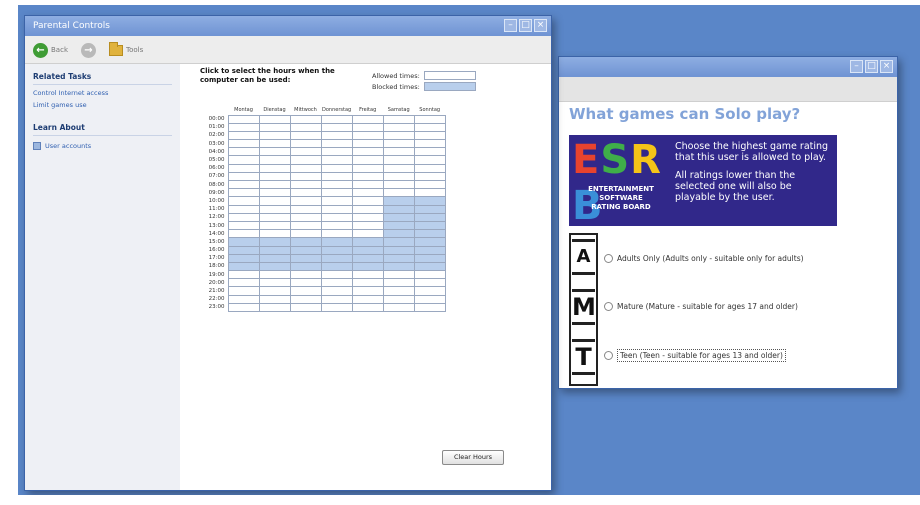  I want to click on close-icon: ×, so click(886, 66).